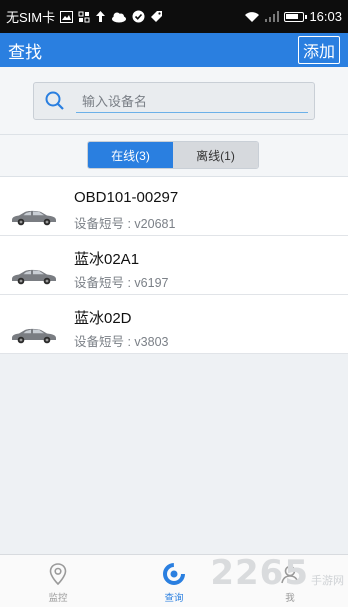  Describe the element at coordinates (103, 318) in the screenshot. I see `device-name: 蓝冰02D` at that location.